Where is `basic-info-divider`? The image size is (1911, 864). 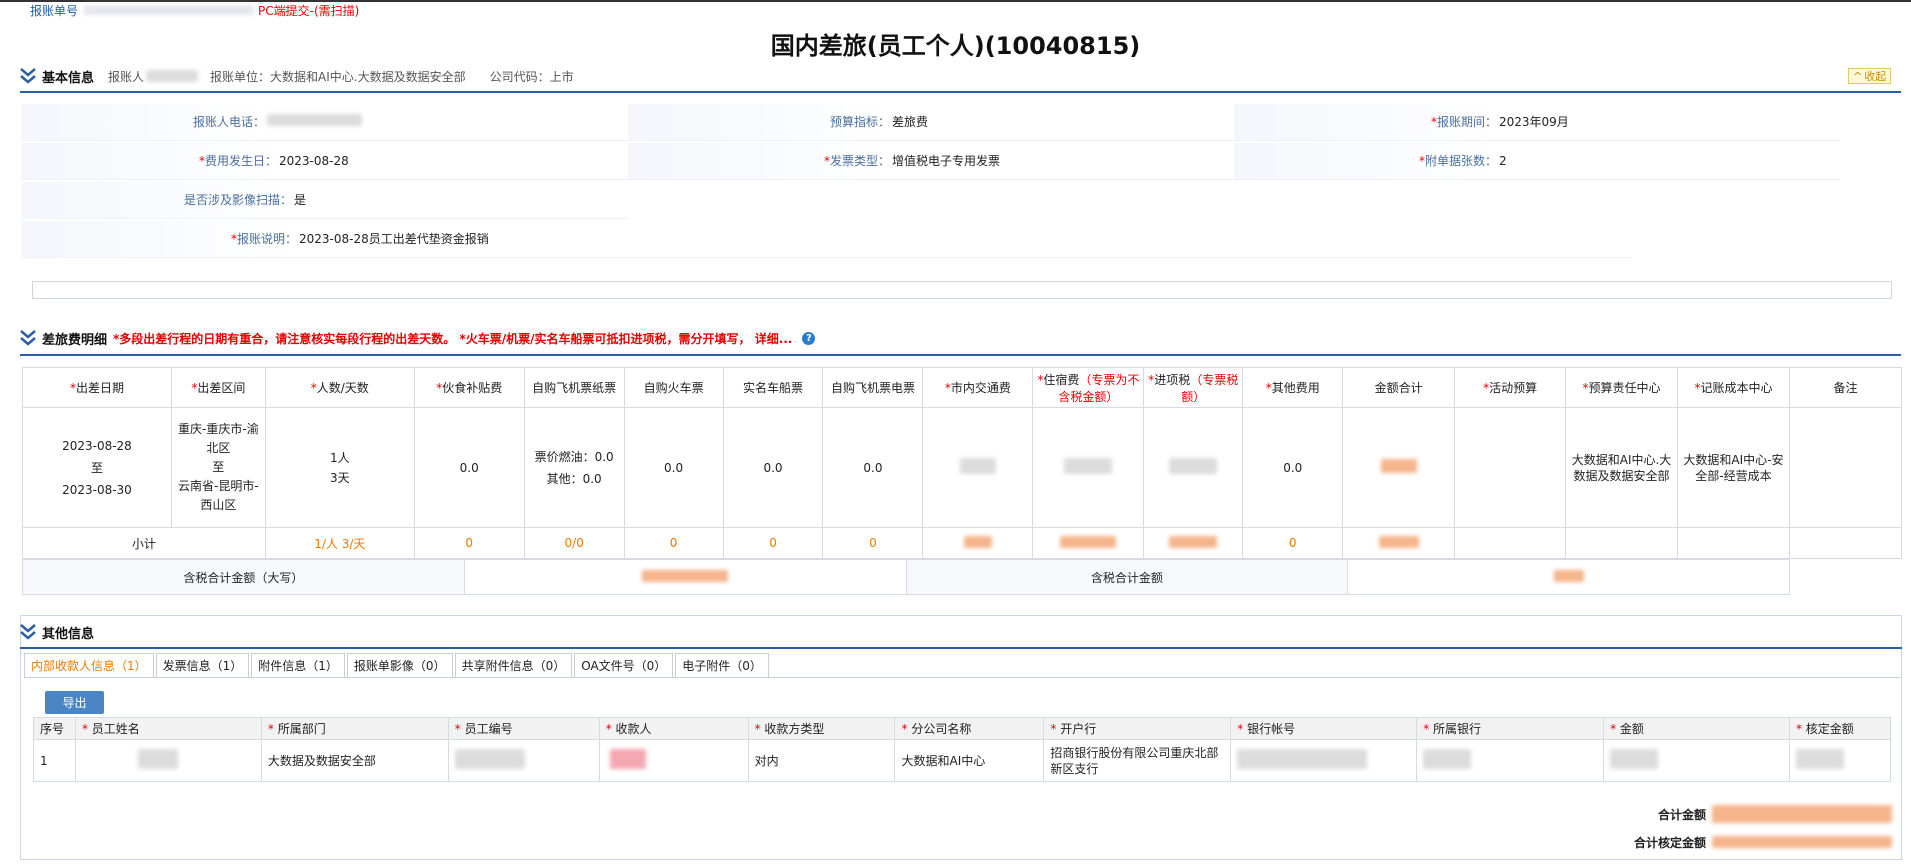 basic-info-divider is located at coordinates (960, 92).